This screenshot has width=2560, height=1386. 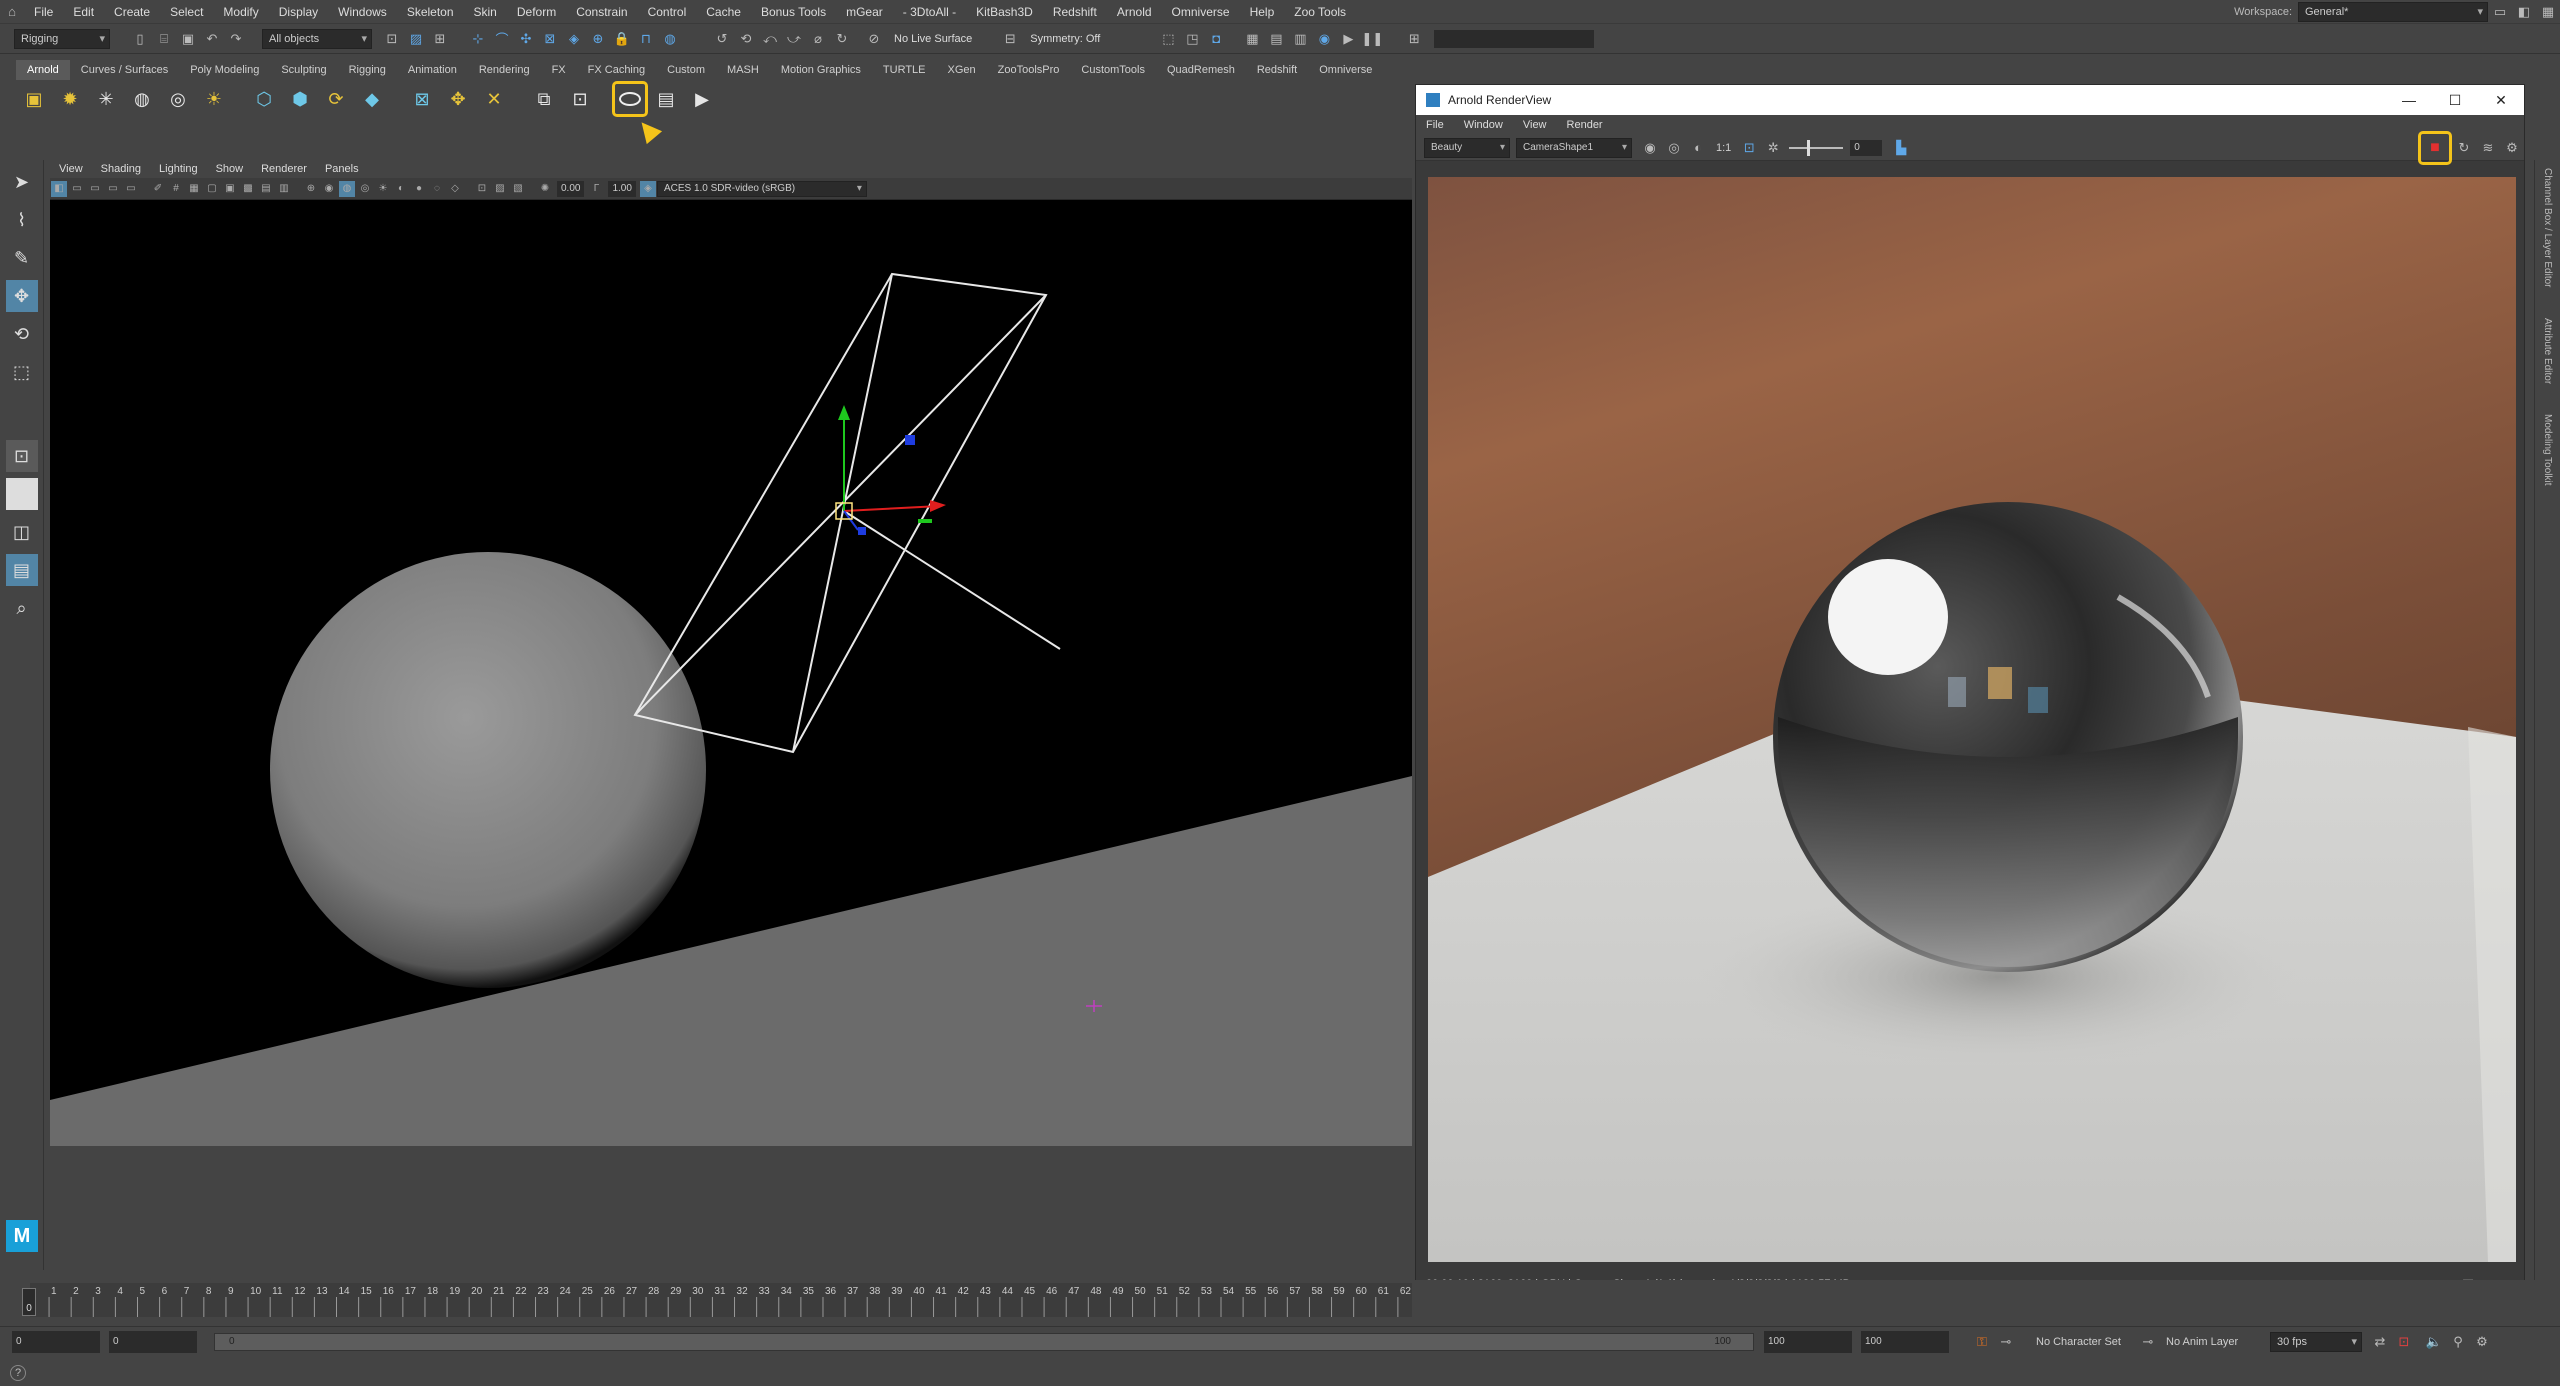 I want to click on render-log-icon: ▤, so click(x=666, y=99).